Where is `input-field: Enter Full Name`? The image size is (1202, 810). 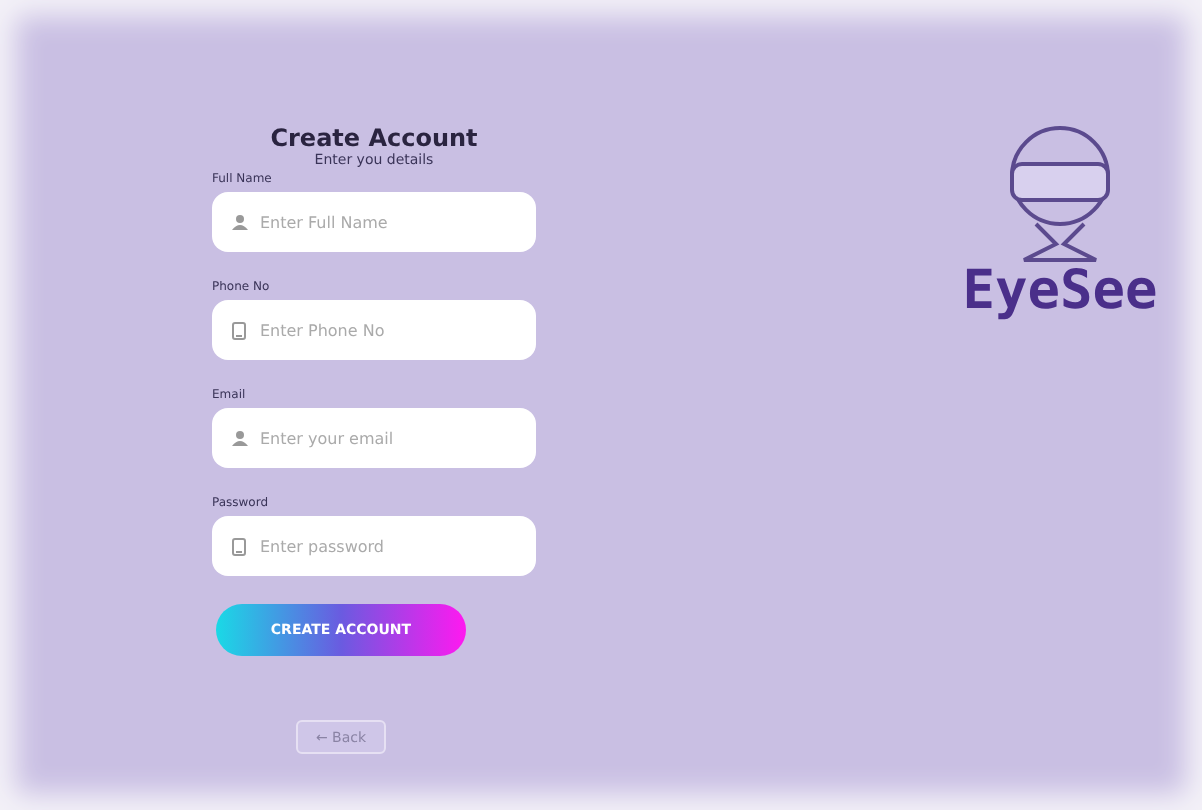
input-field: Enter Full Name is located at coordinates (374, 222).